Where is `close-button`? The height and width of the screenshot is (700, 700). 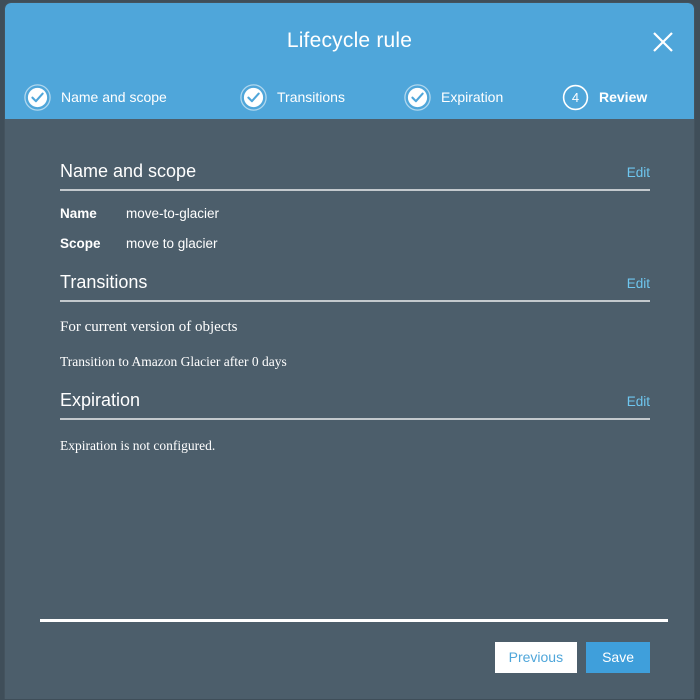 close-button is located at coordinates (663, 42).